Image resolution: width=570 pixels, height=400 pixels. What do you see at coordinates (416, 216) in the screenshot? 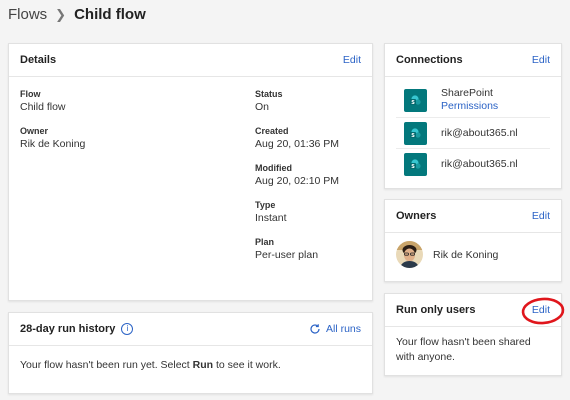
I see `owners-title: Owners` at bounding box center [416, 216].